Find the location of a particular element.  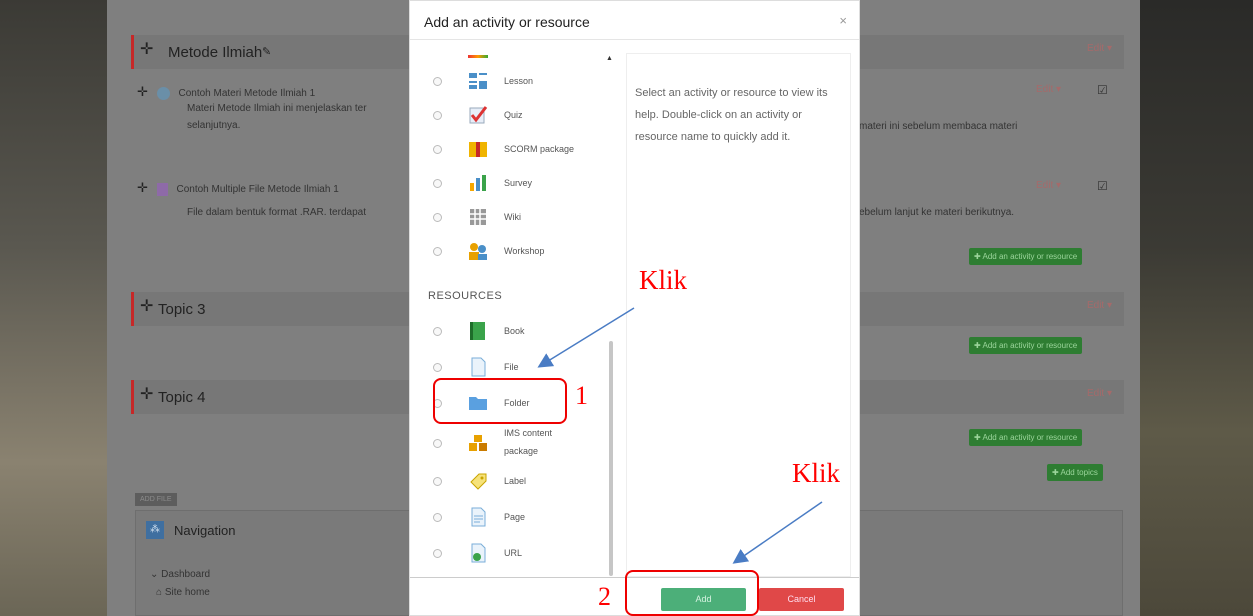

arrow-to-add is located at coordinates (777, 532).